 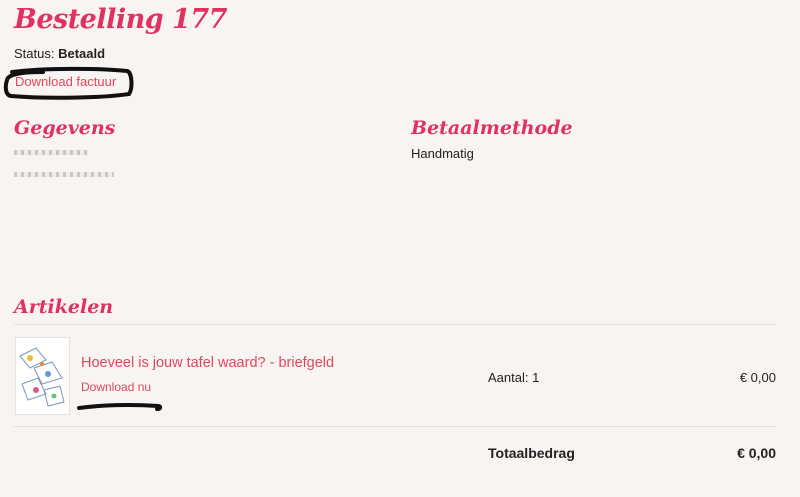 What do you see at coordinates (531, 453) in the screenshot?
I see `total-label: Totaalbedrag` at bounding box center [531, 453].